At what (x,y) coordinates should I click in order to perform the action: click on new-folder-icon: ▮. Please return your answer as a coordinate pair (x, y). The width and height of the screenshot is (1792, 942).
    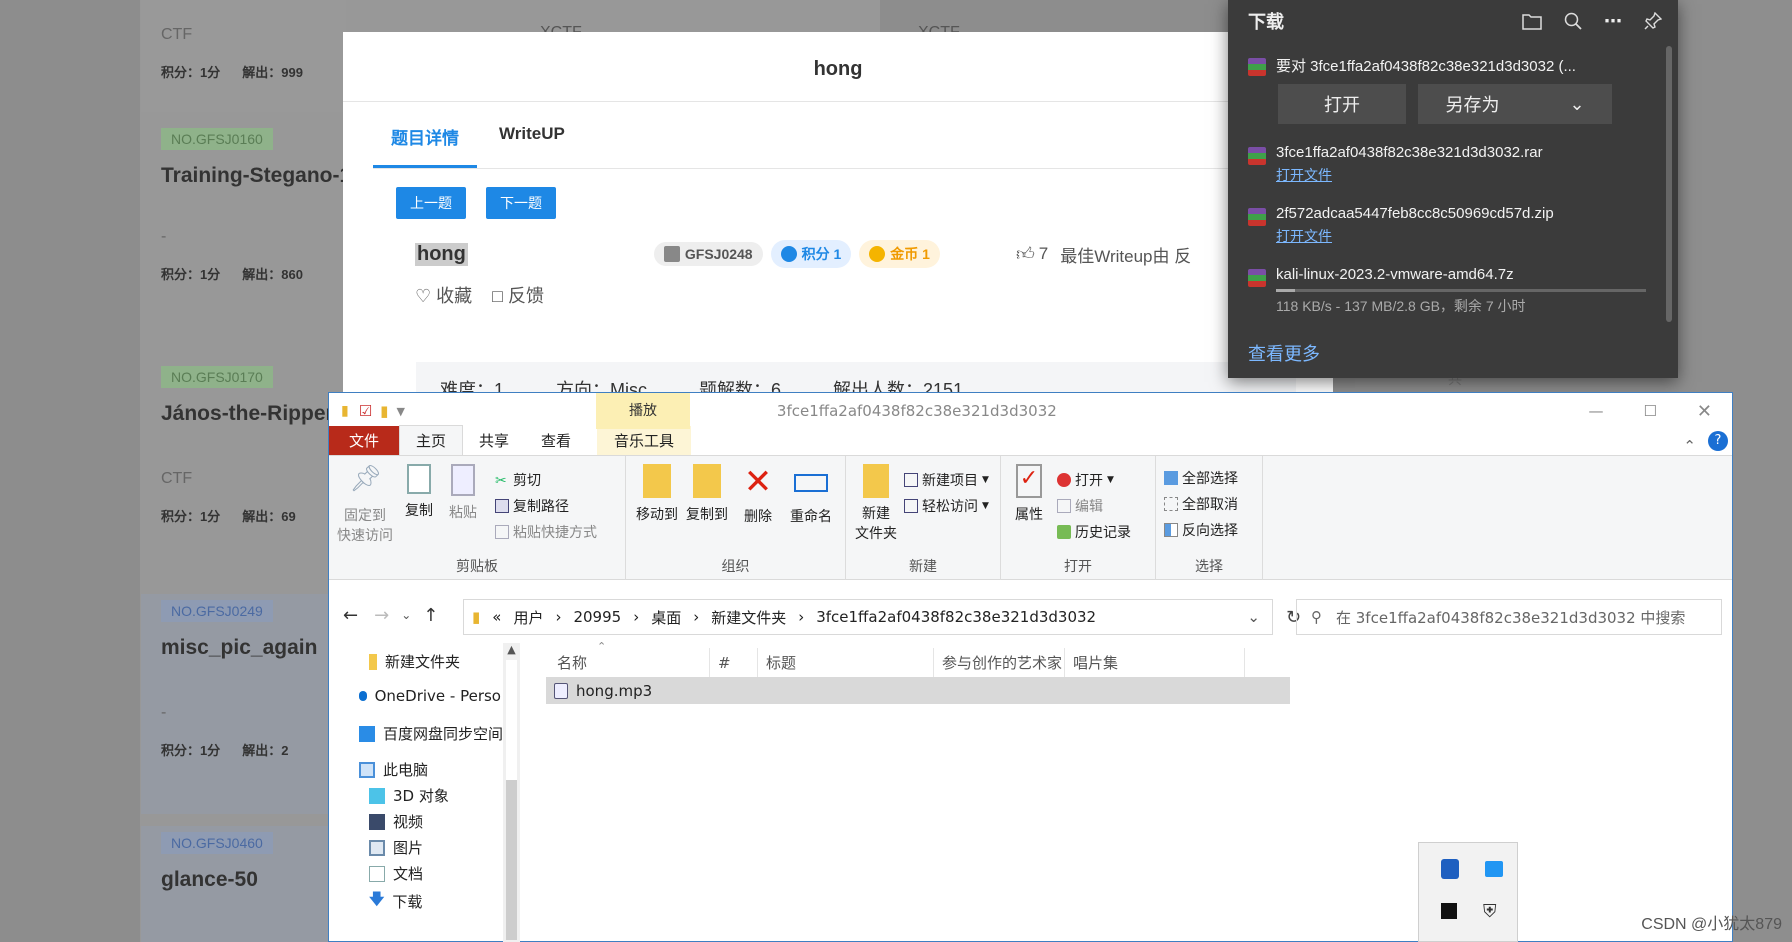
    Looking at the image, I should click on (384, 411).